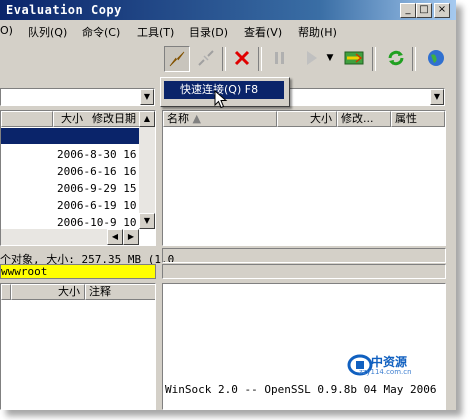 The width and height of the screenshot is (470, 420). What do you see at coordinates (442, 10) in the screenshot?
I see `close-button: ×` at bounding box center [442, 10].